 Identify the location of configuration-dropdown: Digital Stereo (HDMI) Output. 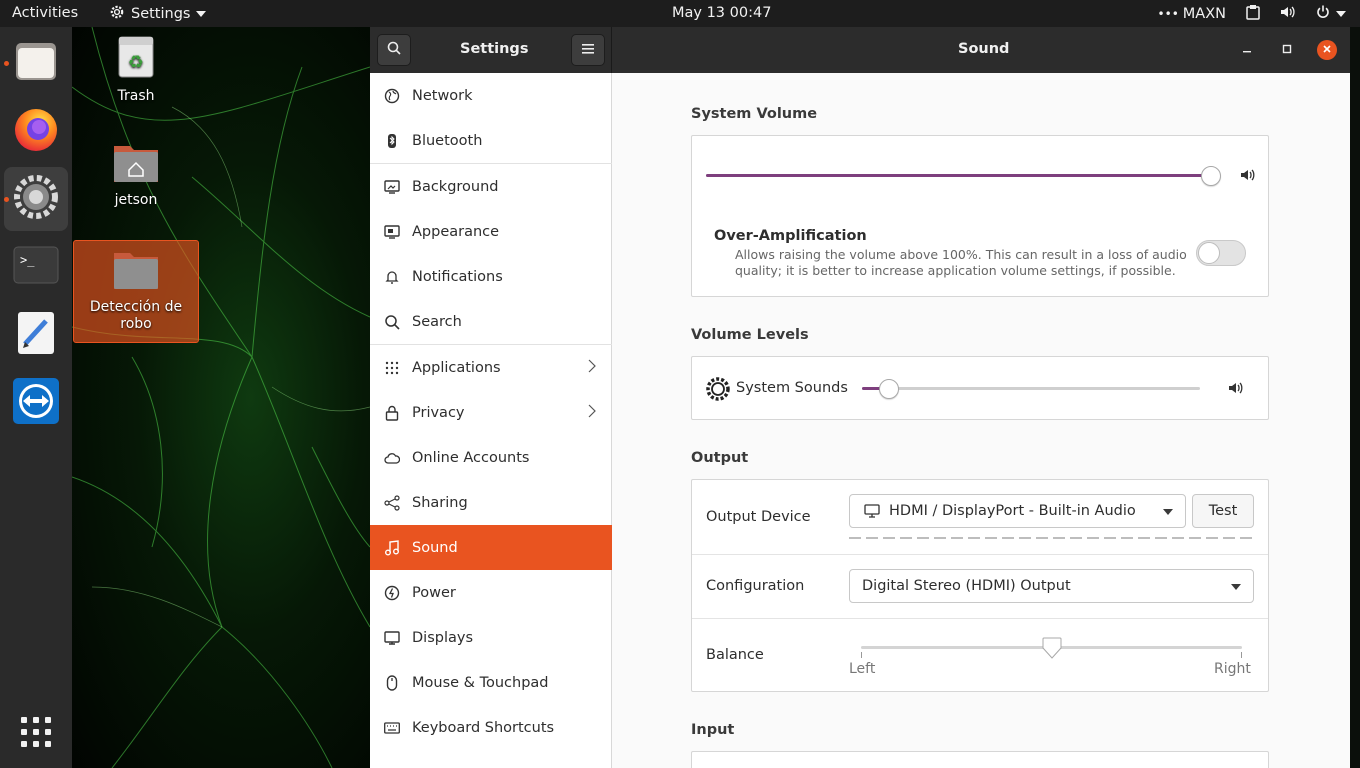
(1051, 586).